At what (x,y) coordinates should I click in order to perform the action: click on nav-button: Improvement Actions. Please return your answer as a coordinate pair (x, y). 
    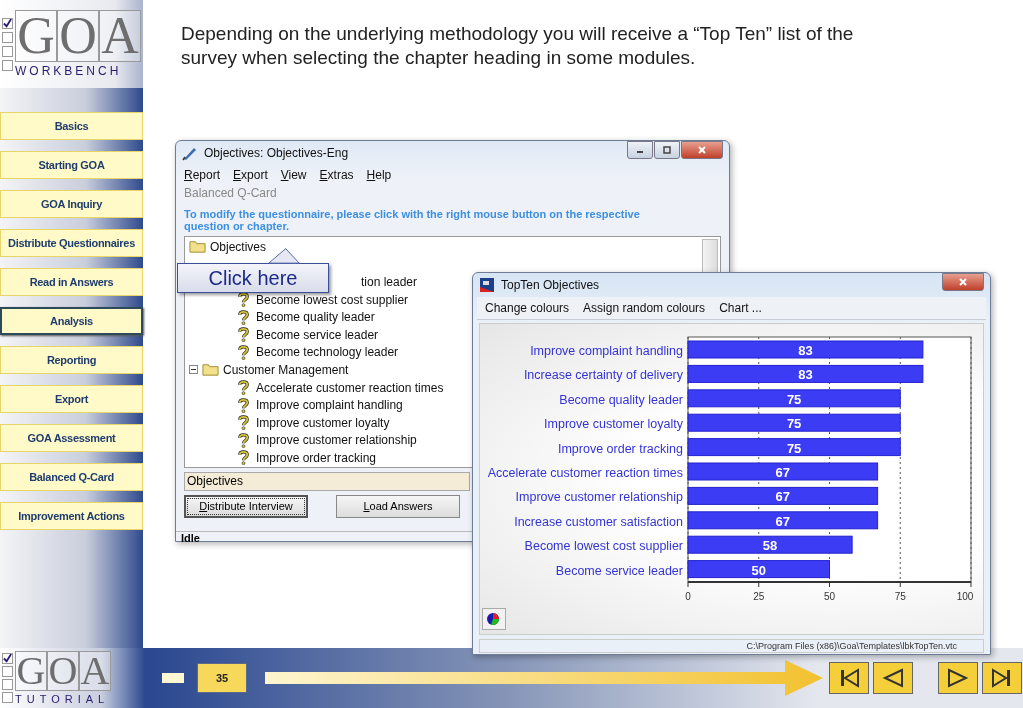
    Looking at the image, I should click on (71, 516).